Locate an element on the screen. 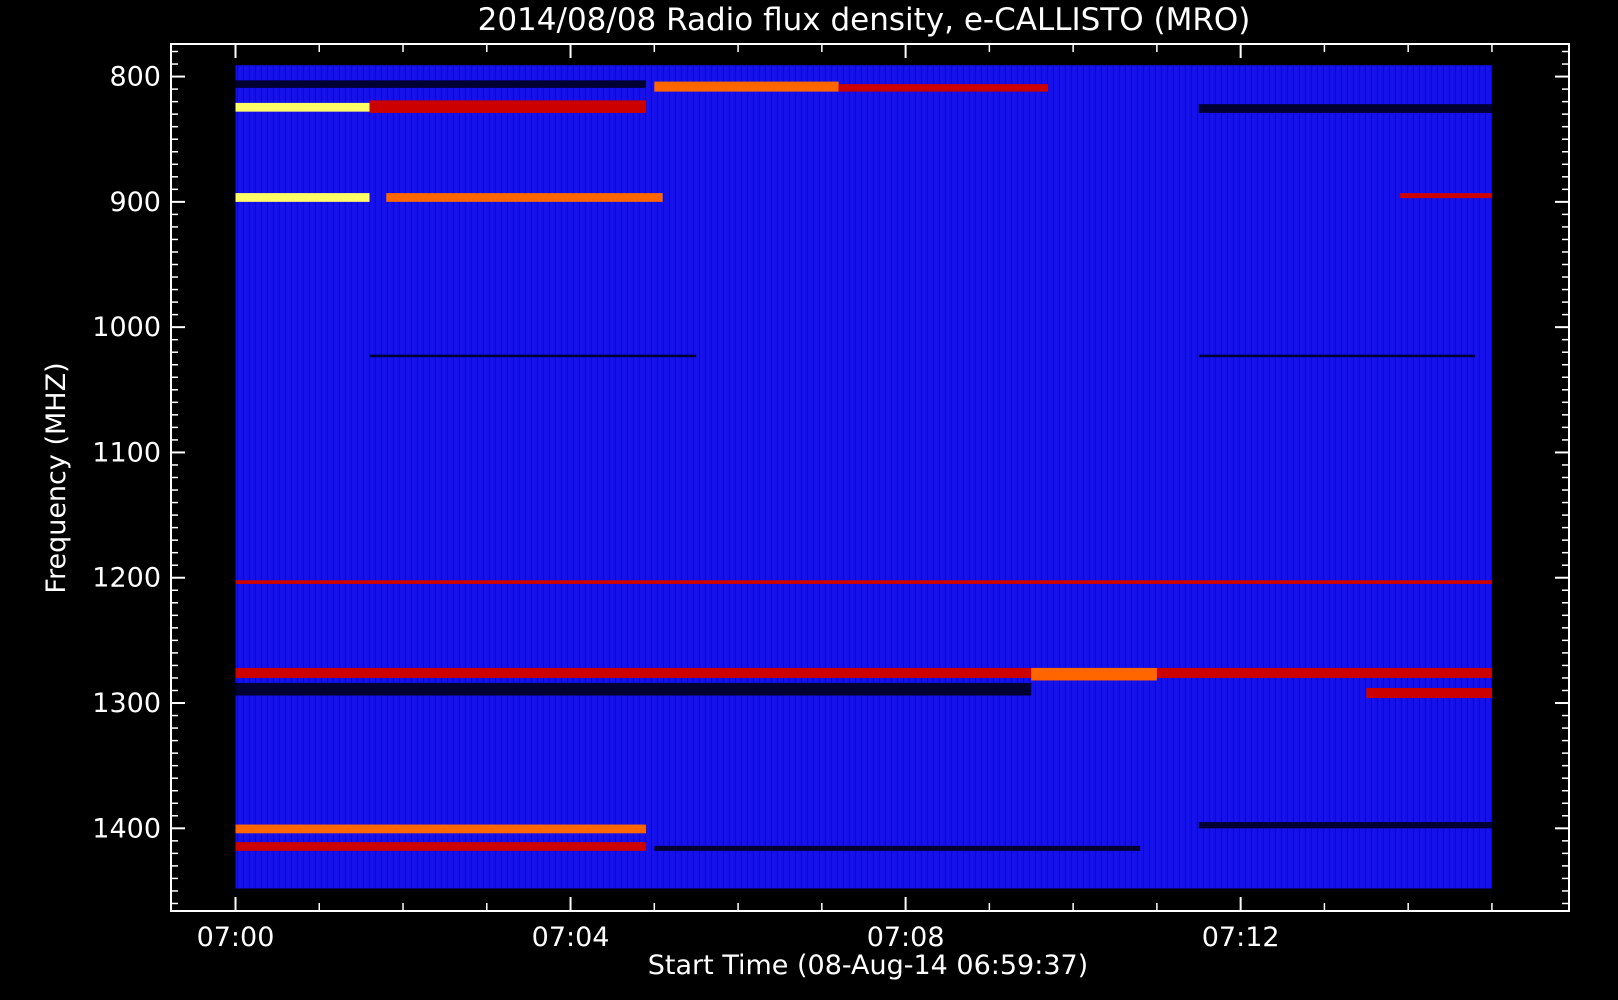 Image resolution: width=1618 pixels, height=1000 pixels. y-tick-label: 1400 is located at coordinates (126, 828).